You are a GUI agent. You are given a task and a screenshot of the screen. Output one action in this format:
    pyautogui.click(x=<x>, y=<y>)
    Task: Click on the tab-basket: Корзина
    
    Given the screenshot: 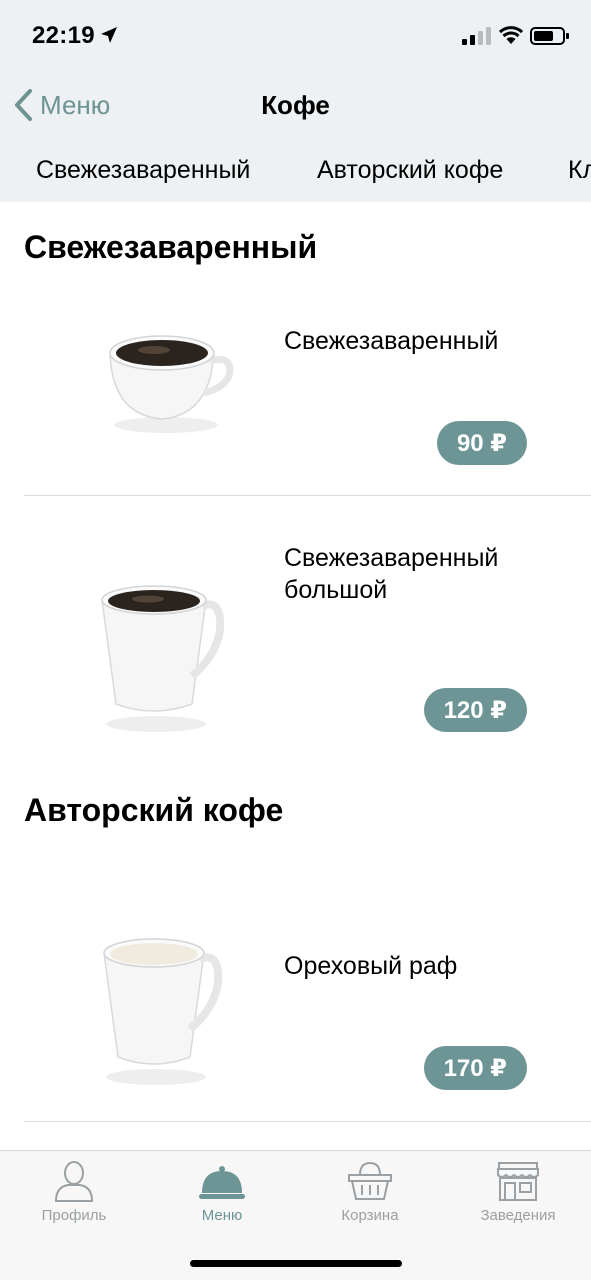 What is the action you would take?
    pyautogui.click(x=370, y=1197)
    